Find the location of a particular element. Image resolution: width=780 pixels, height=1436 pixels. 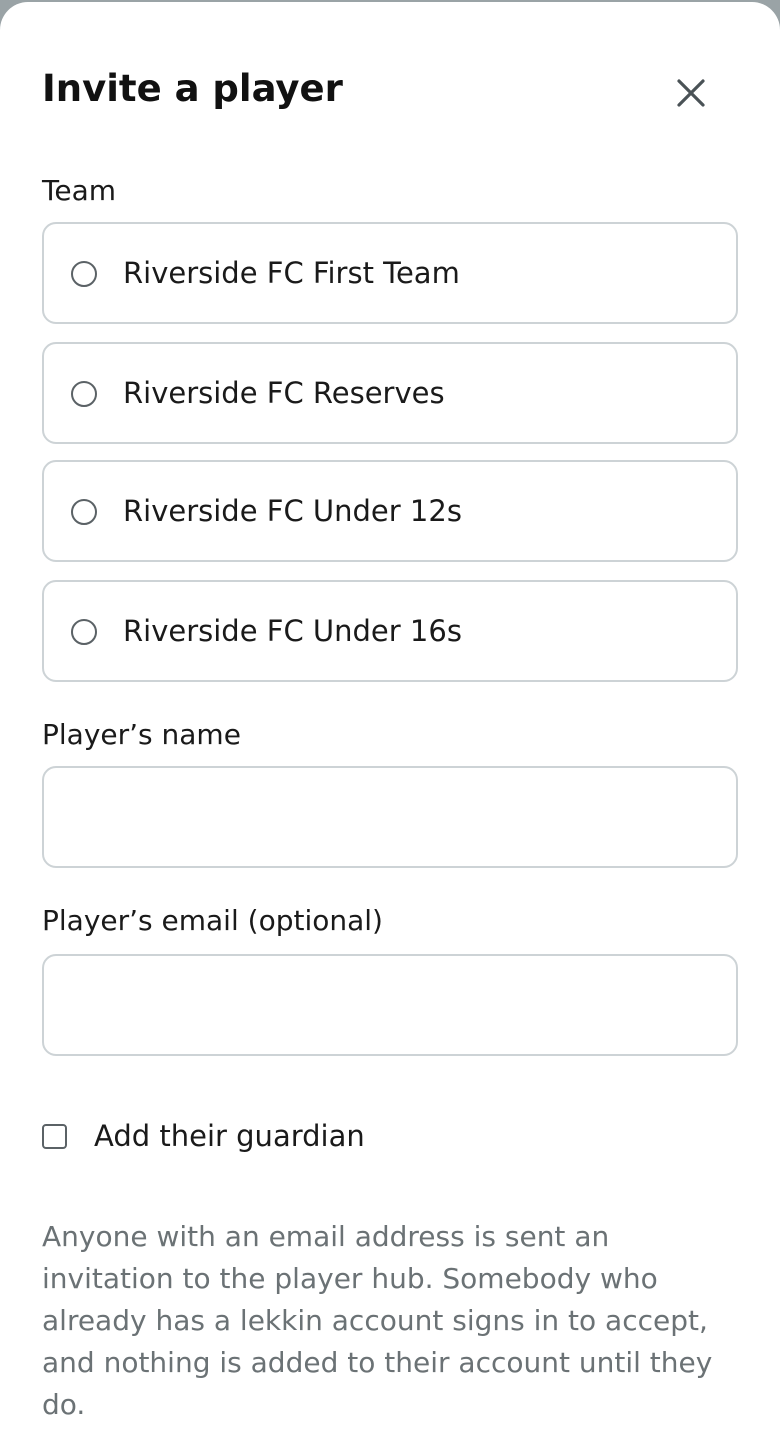

team-option-under-16s: Riverside FC Under 16s is located at coordinates (390, 631).